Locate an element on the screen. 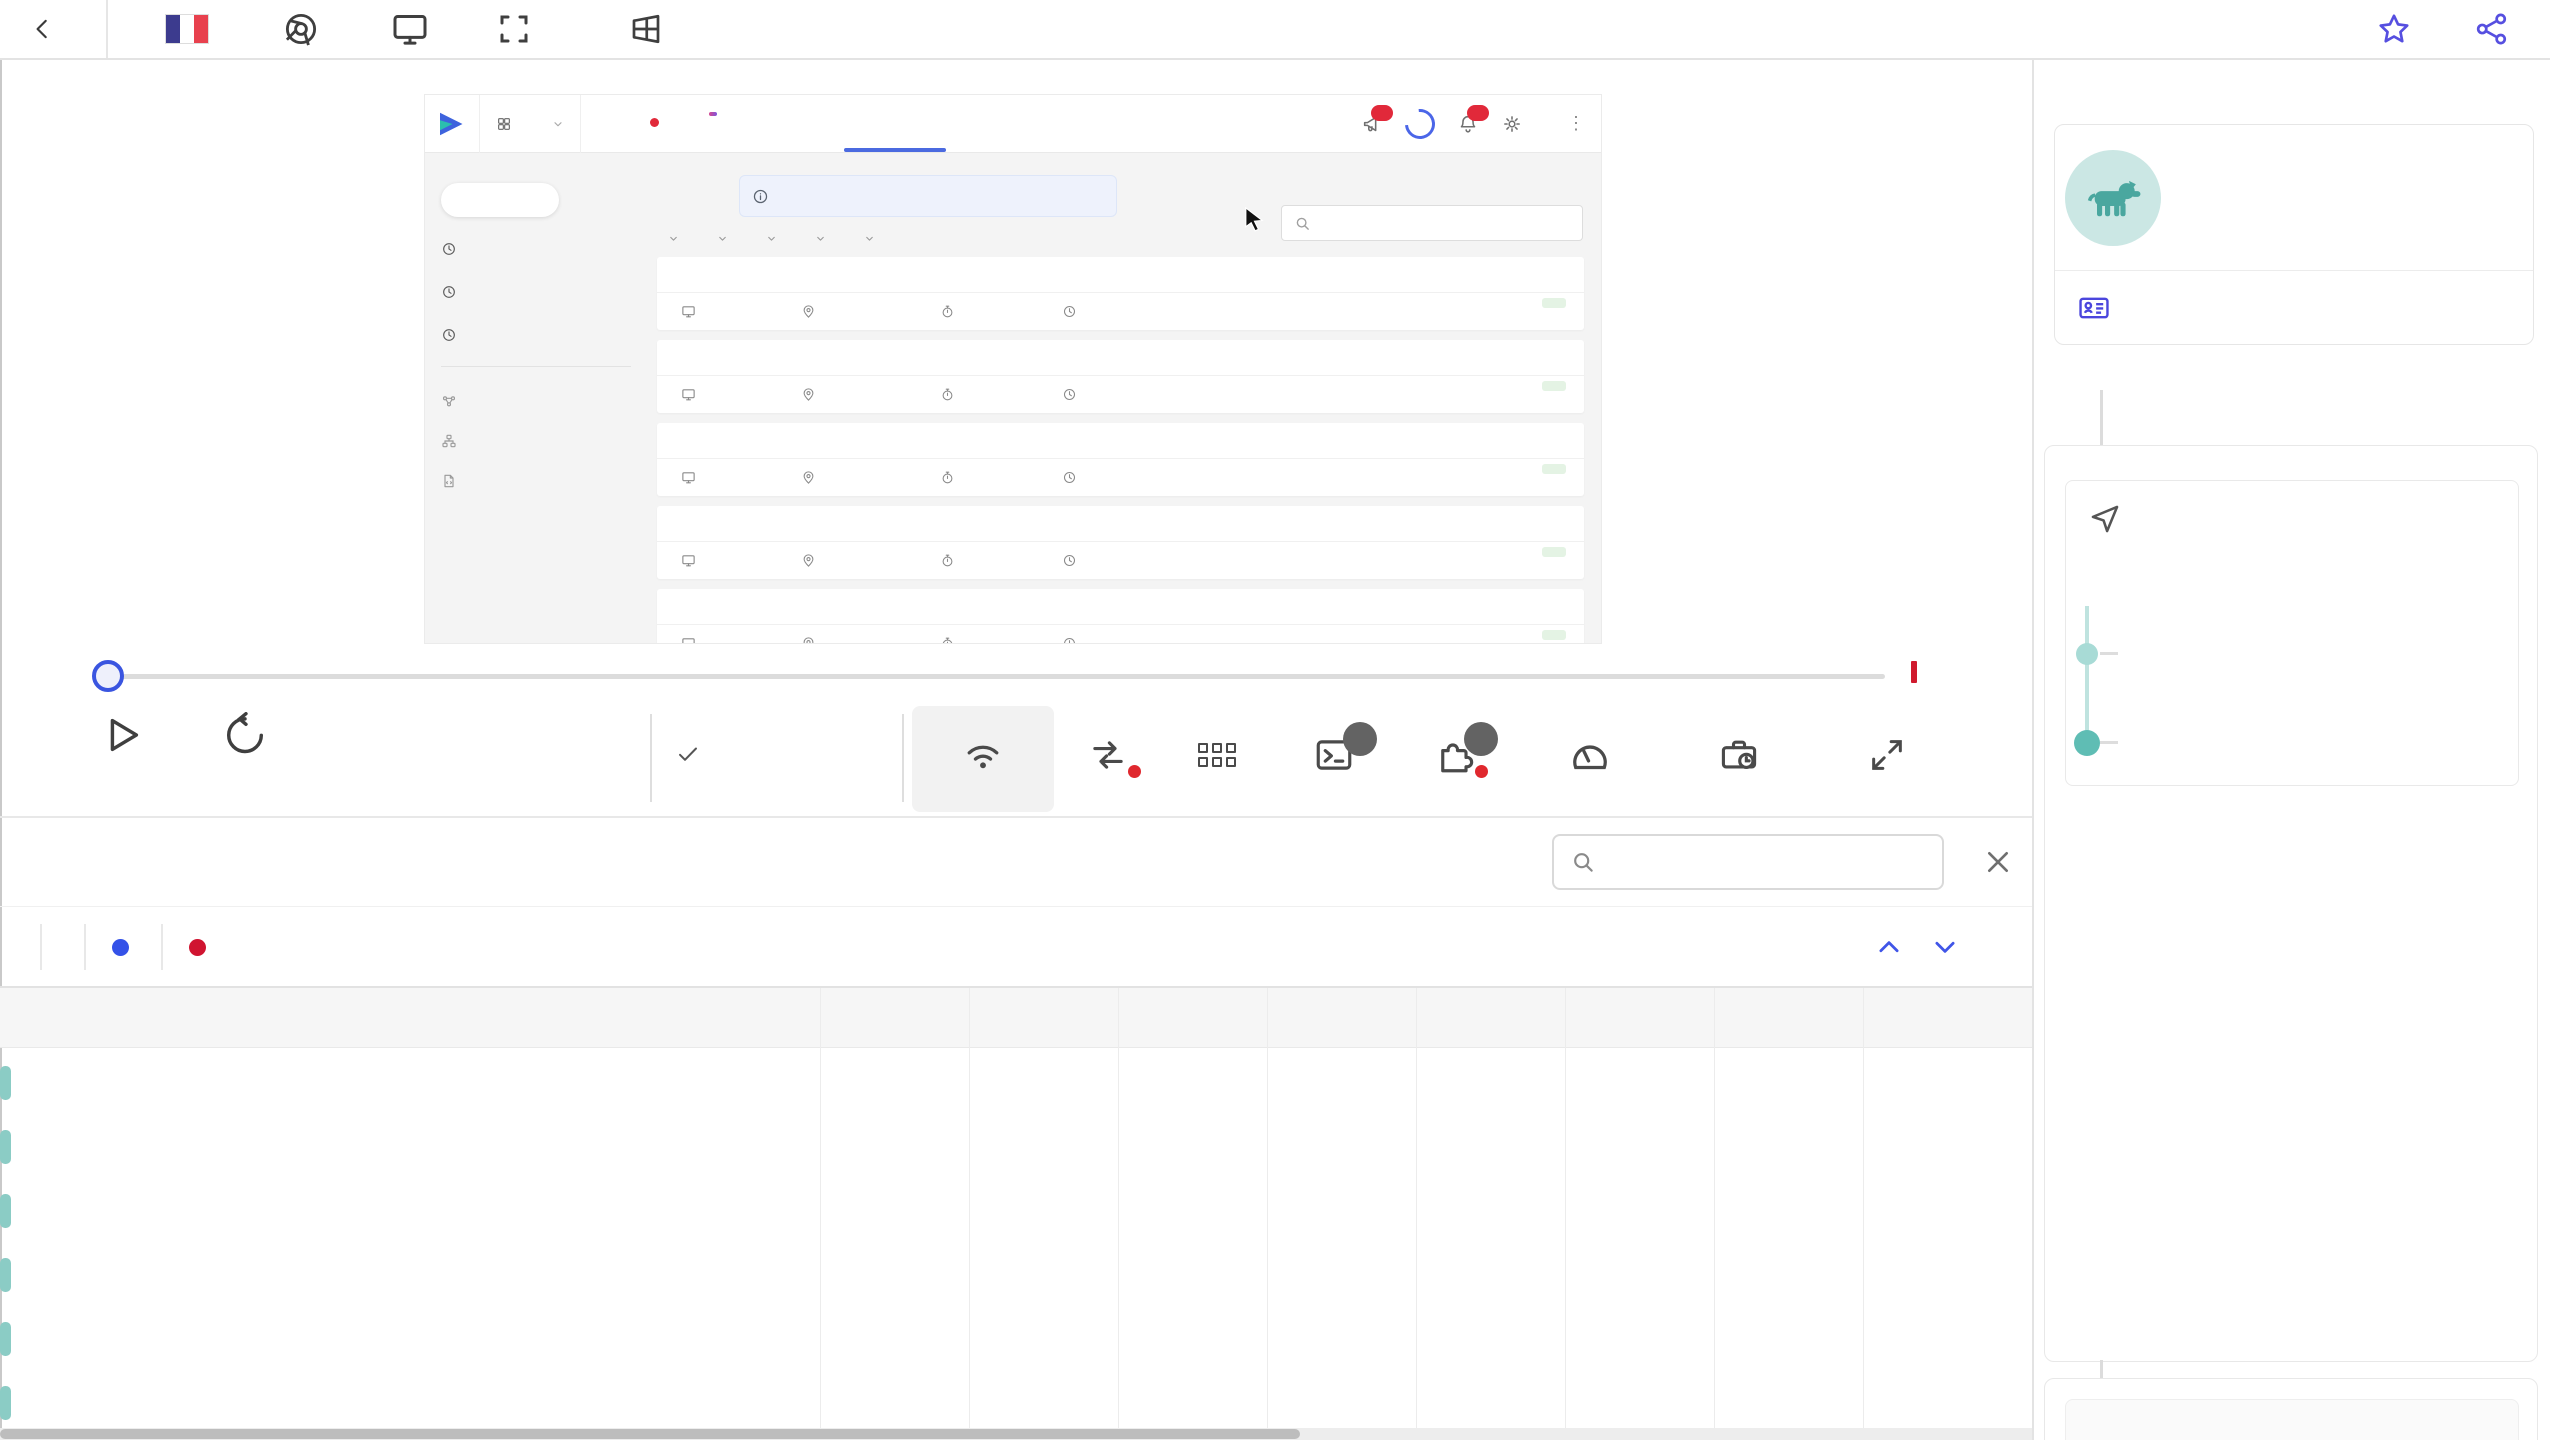  play-button is located at coordinates (122, 738).